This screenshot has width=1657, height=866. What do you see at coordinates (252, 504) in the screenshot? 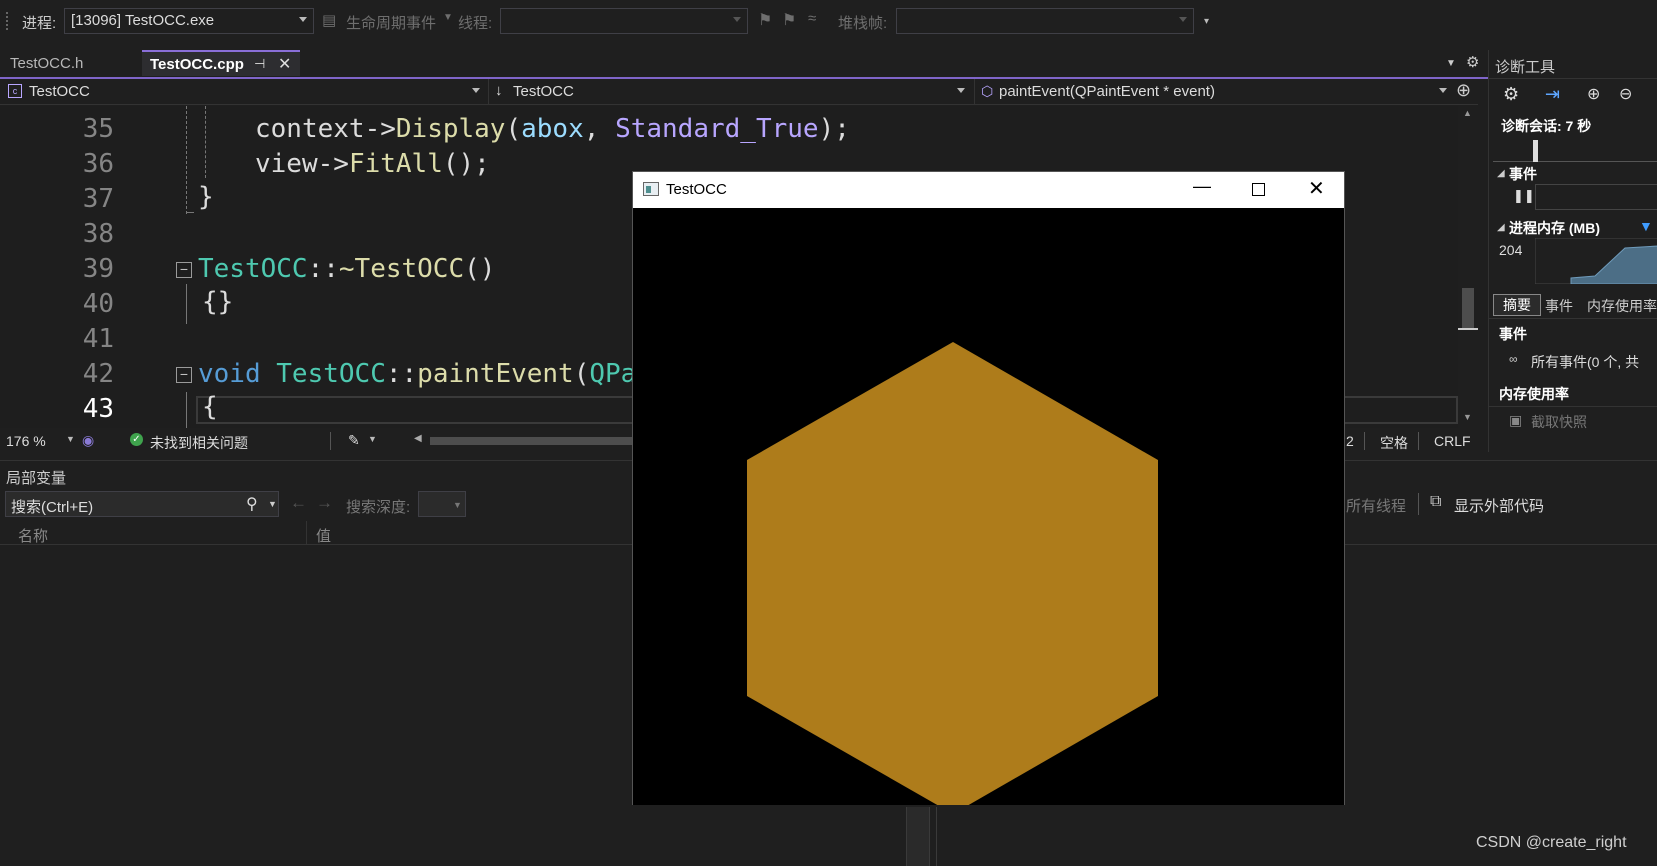
I see `search-icon: ⚲` at bounding box center [252, 504].